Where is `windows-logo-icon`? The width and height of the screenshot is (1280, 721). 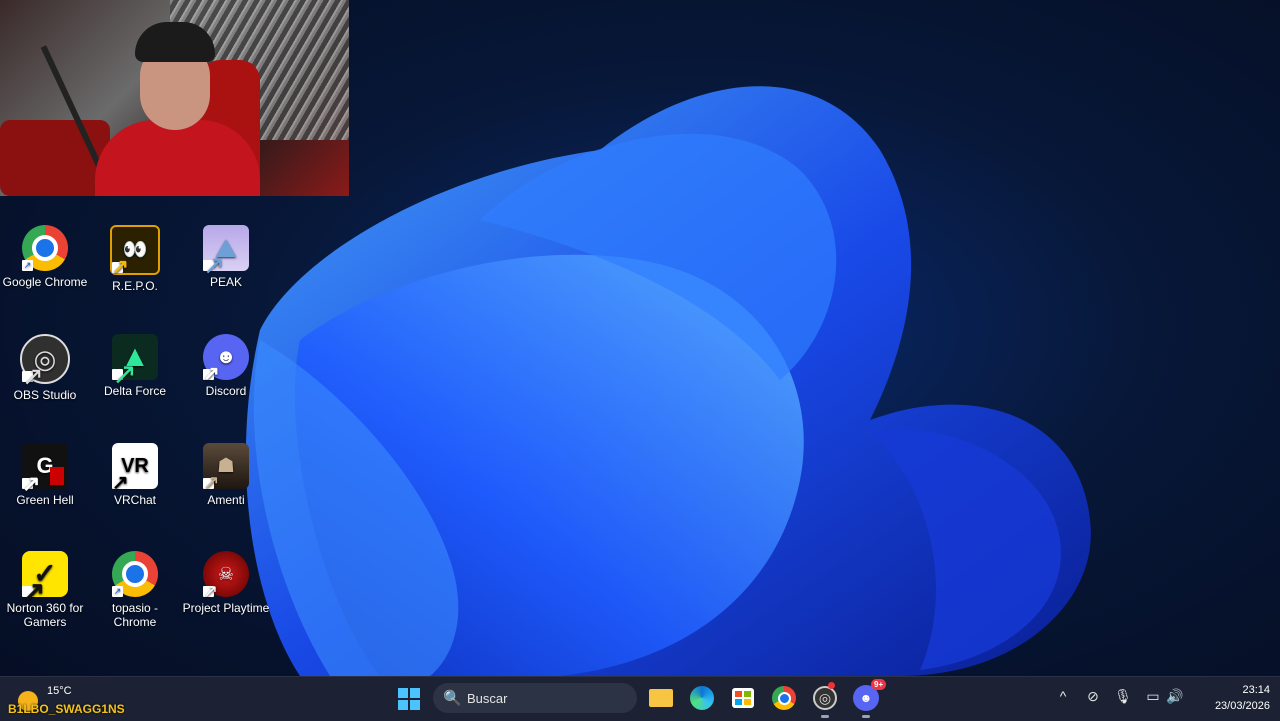
windows-logo-icon is located at coordinates (409, 699).